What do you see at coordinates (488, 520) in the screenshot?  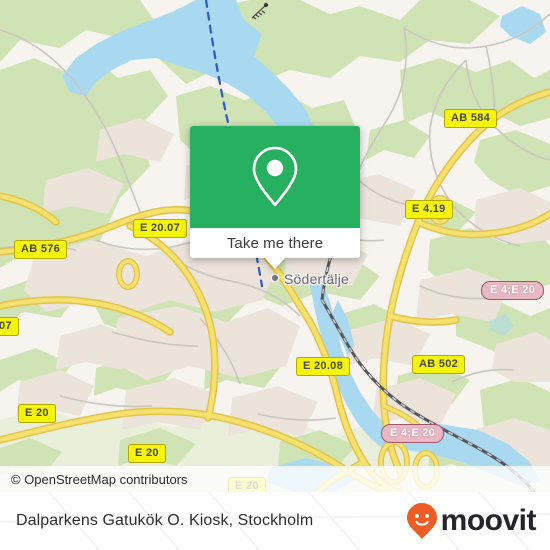 I see `moovit-wordmark: moovit` at bounding box center [488, 520].